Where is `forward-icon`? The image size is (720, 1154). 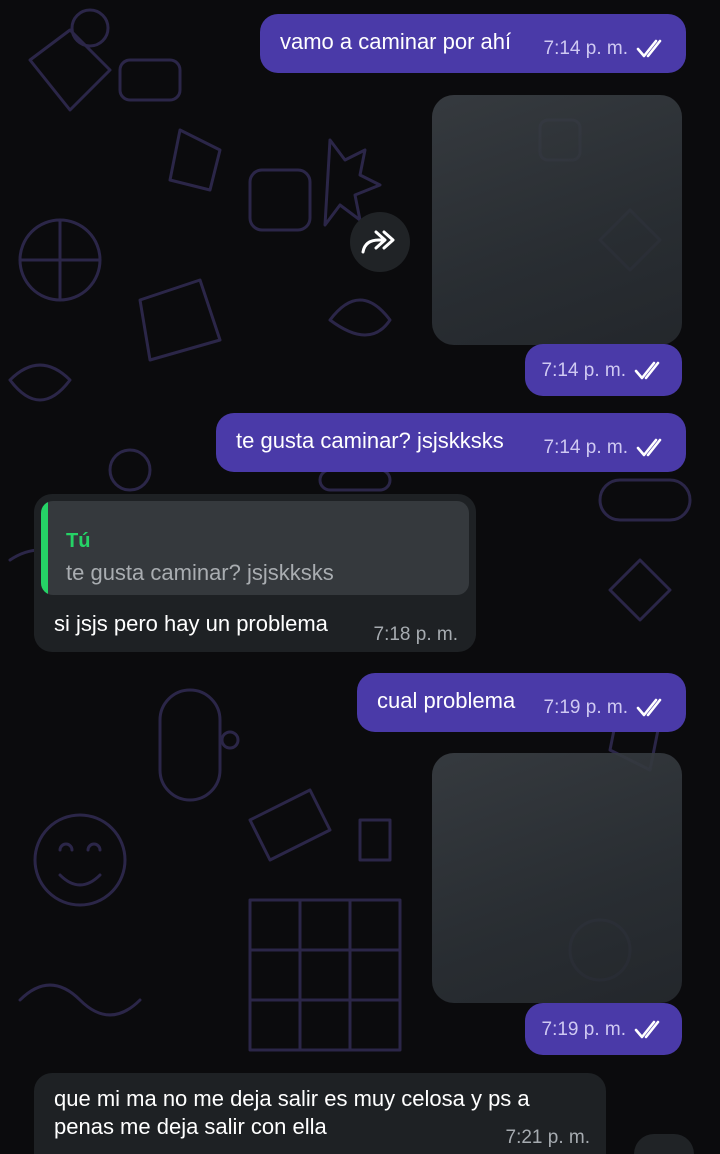 forward-icon is located at coordinates (378, 242).